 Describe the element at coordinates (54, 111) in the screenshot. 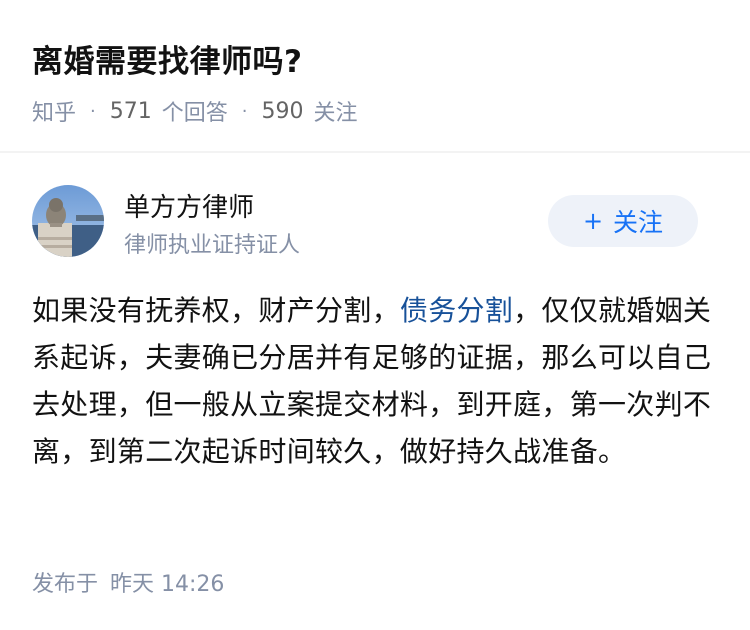

I see `source-label: 知乎` at that location.